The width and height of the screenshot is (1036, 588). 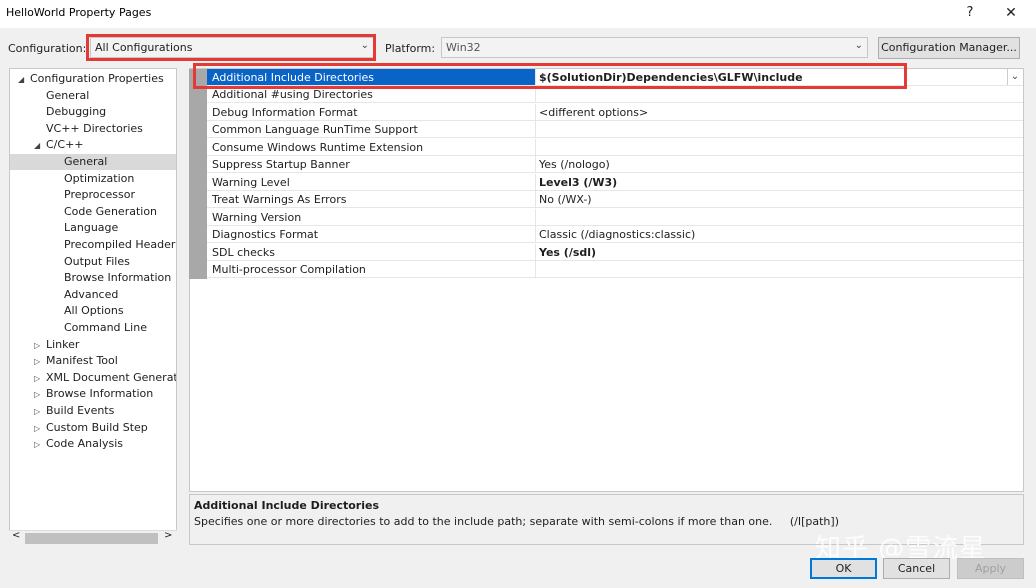 I want to click on description-title: Additional Include Directories, so click(x=287, y=505).